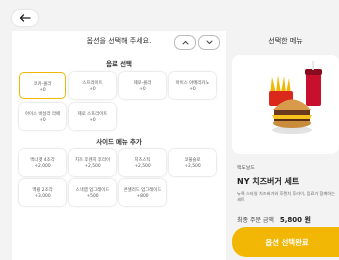  I want to click on option-price: +2,000, so click(42, 166).